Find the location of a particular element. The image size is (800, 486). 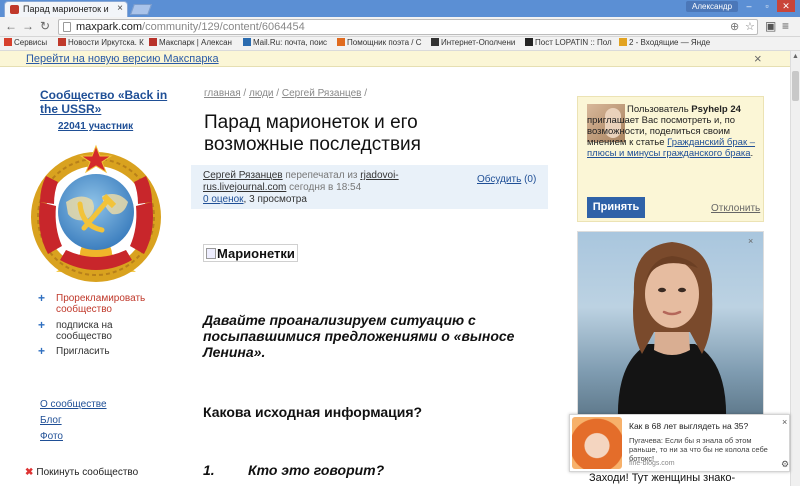

meta-stats: 0 оценок, 3 просмотра is located at coordinates (255, 199).